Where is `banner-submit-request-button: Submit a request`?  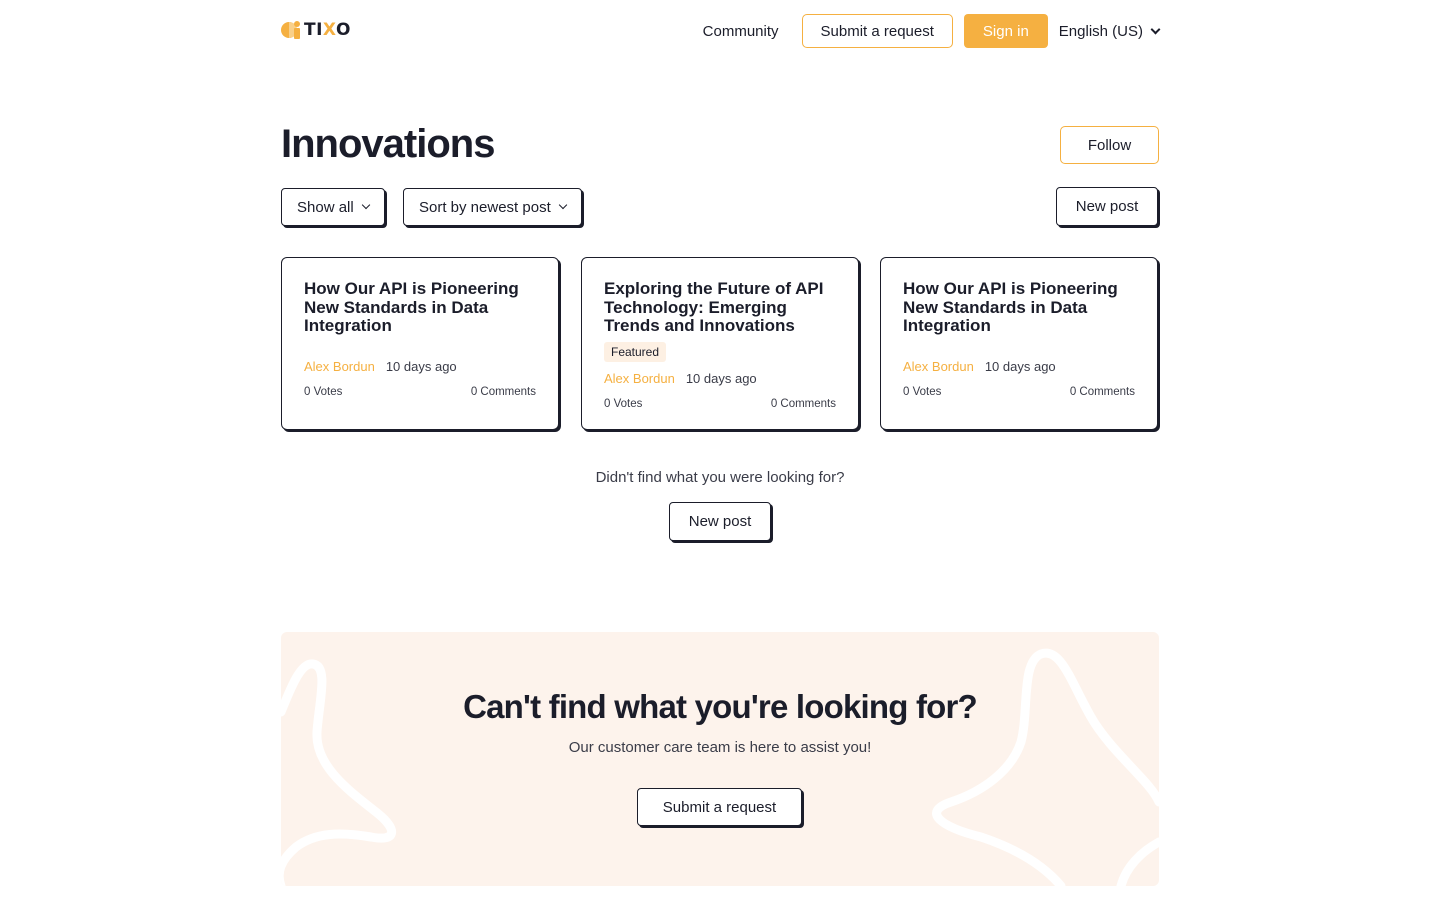
banner-submit-request-button: Submit a request is located at coordinates (719, 807).